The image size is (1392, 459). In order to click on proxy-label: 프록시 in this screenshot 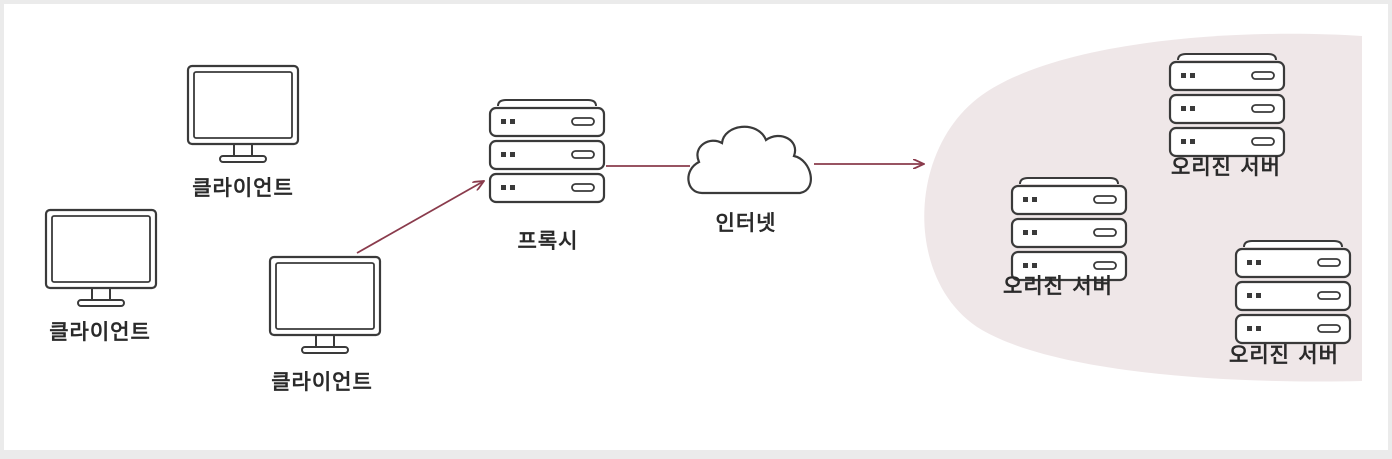, I will do `click(548, 241)`.